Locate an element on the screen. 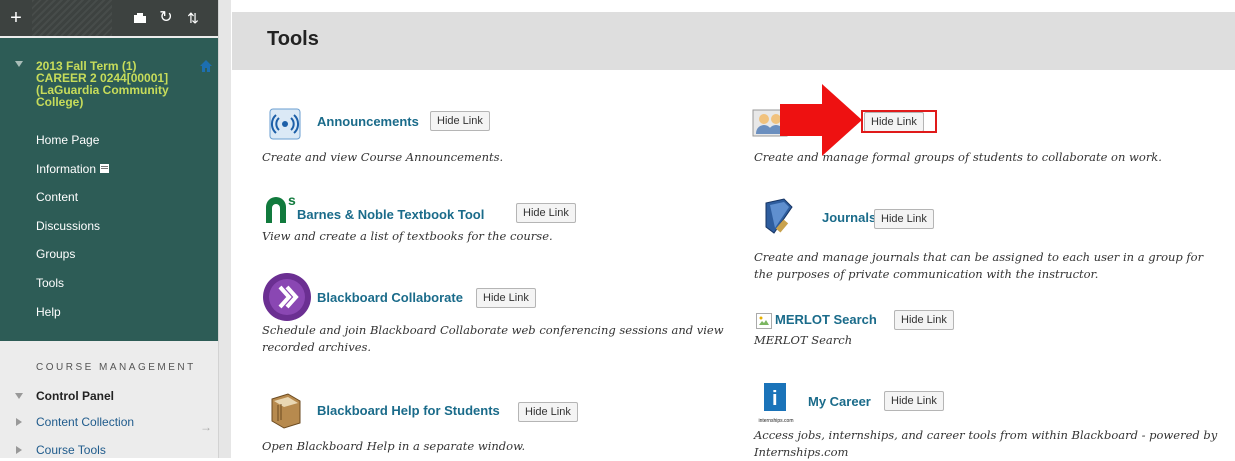 The image size is (1235, 461). course-management-header: COURSE MANAGEMENT is located at coordinates (116, 367).